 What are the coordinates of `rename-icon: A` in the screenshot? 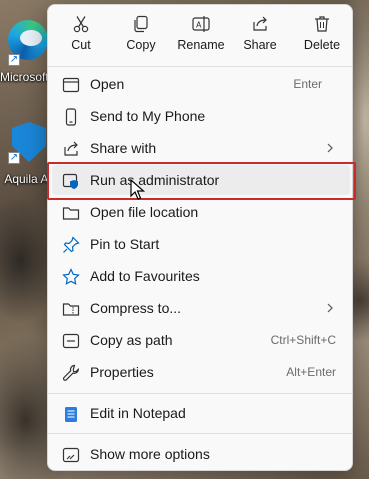 It's located at (201, 24).